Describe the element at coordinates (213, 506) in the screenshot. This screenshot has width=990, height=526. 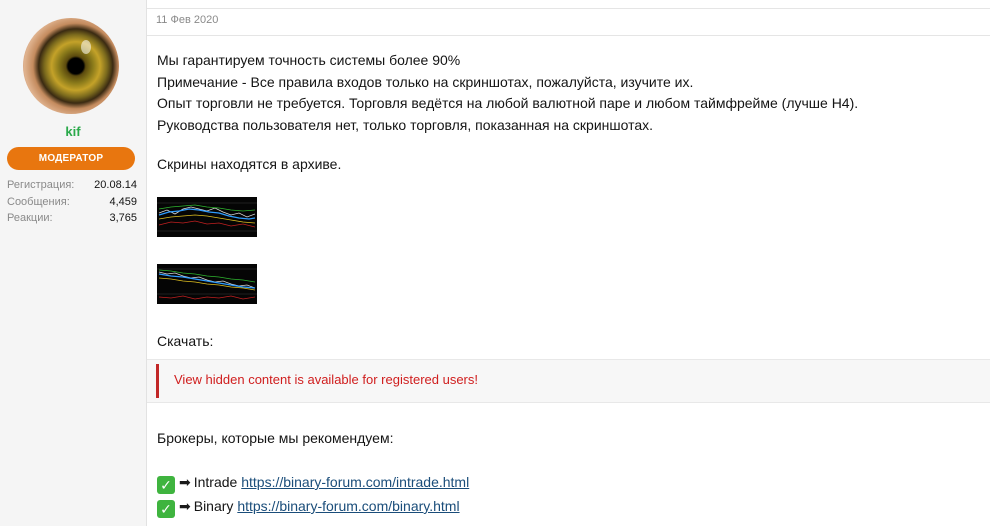
I see `broker-name: Binary` at that location.